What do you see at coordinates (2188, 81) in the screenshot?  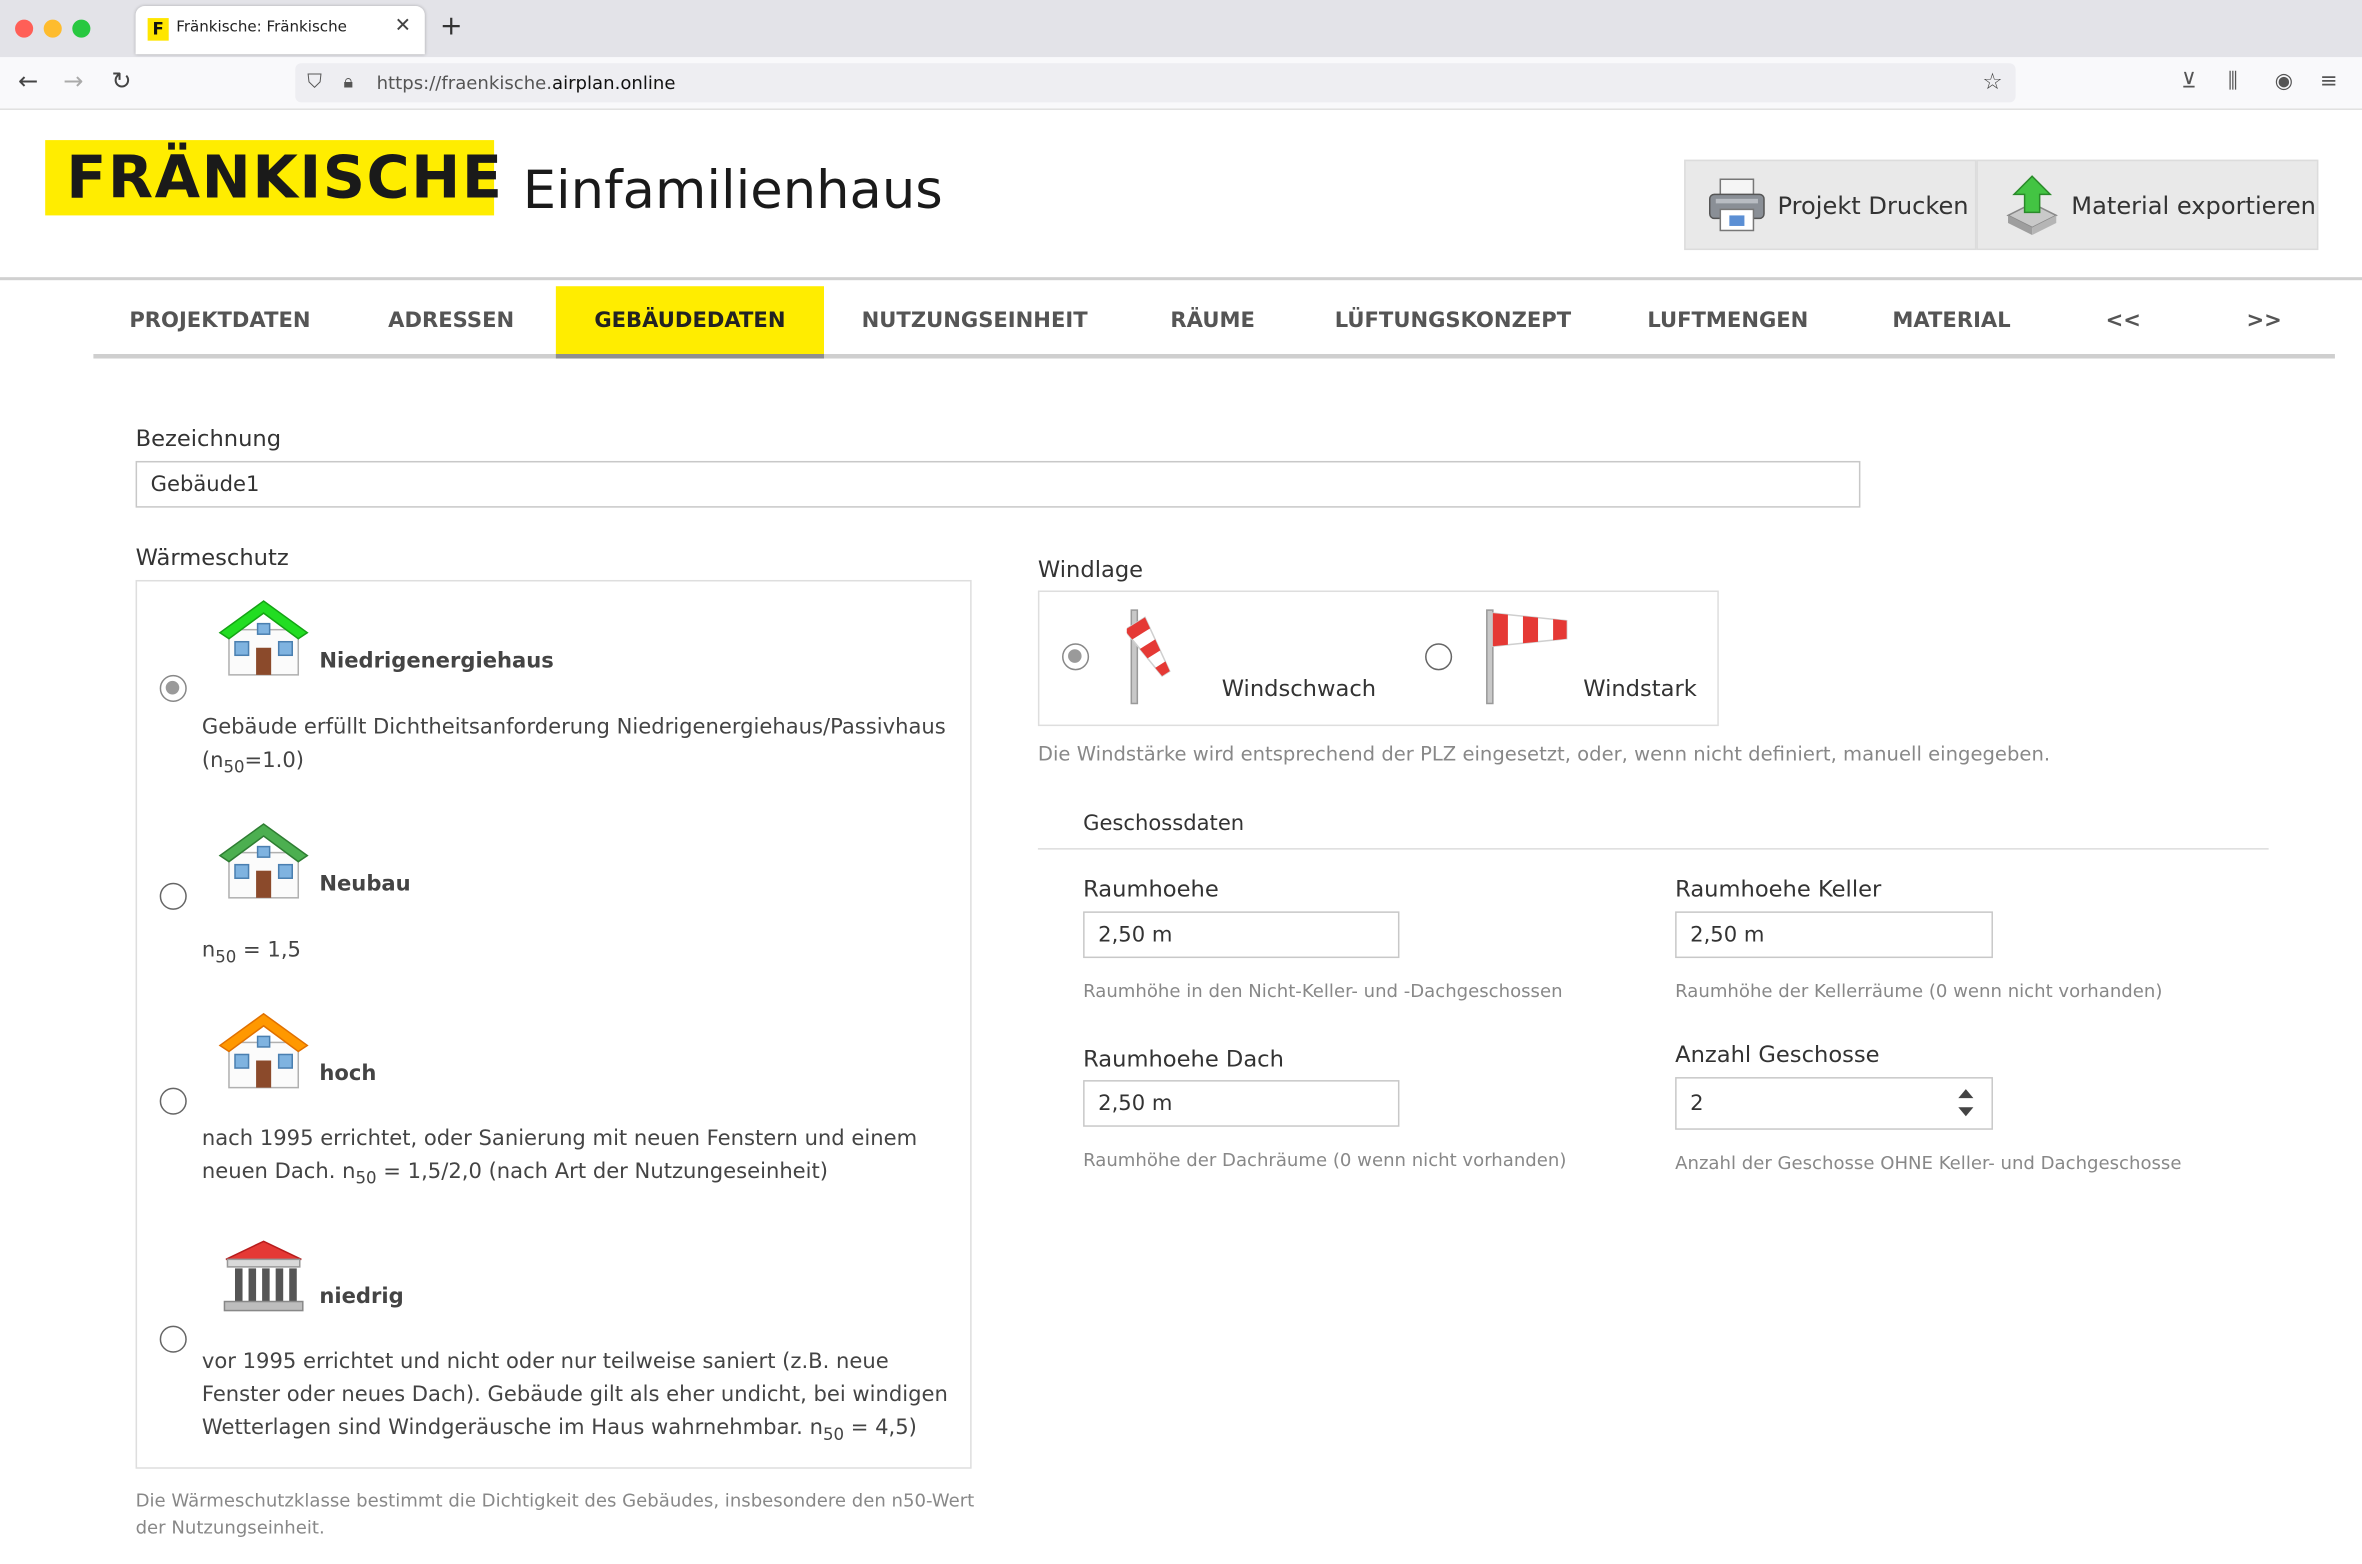 I see `pocket-icon: ⊻` at bounding box center [2188, 81].